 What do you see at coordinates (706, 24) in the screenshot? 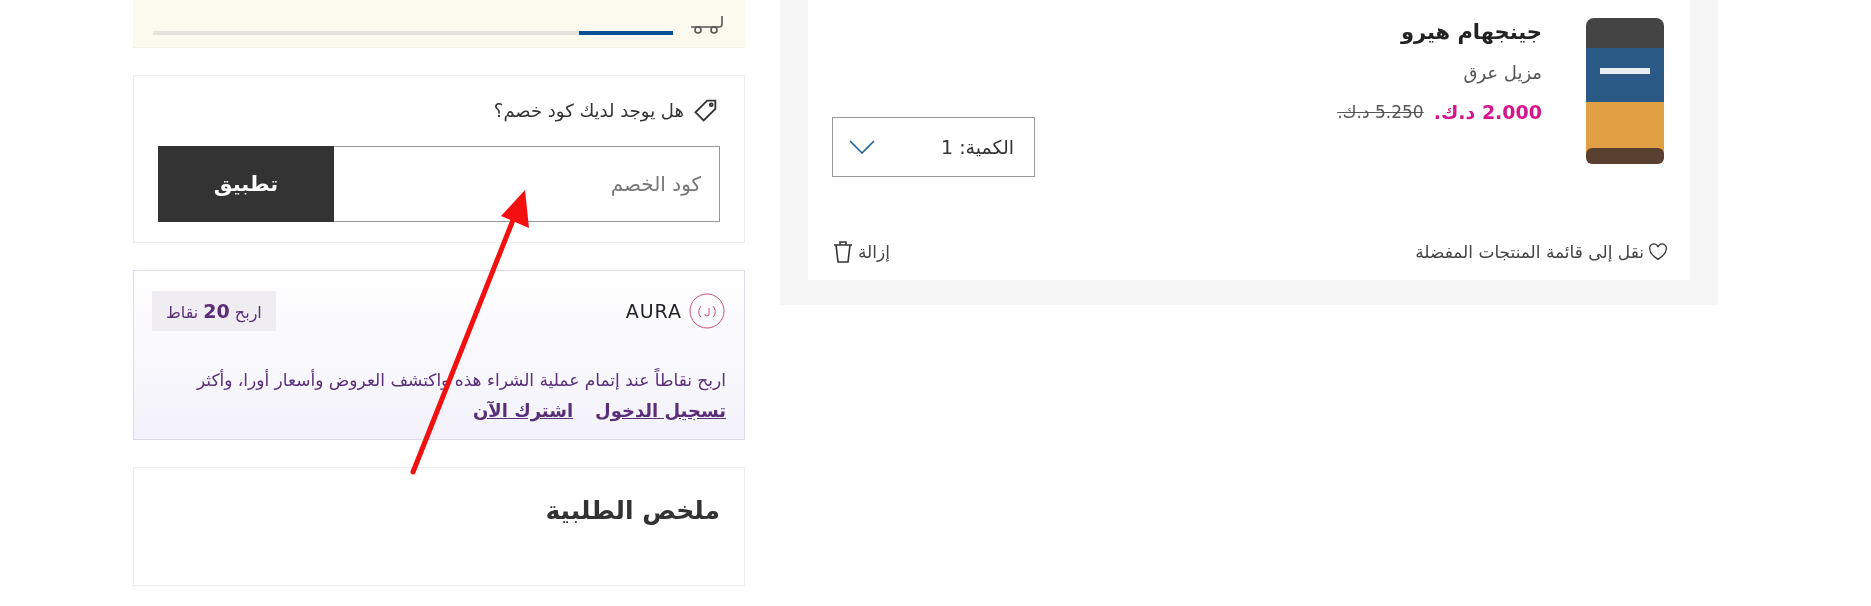
I see `truck-icon` at bounding box center [706, 24].